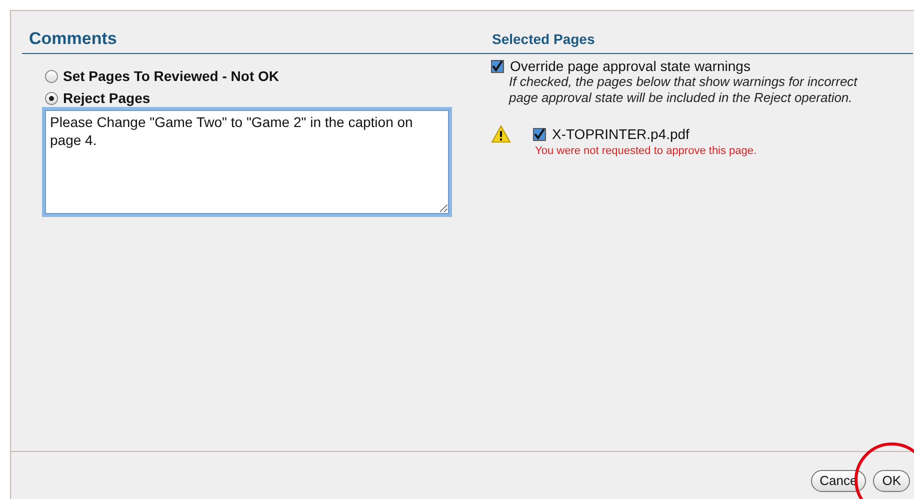 The image size is (914, 499). I want to click on warning-message: You were not requested to approve this page., so click(646, 151).